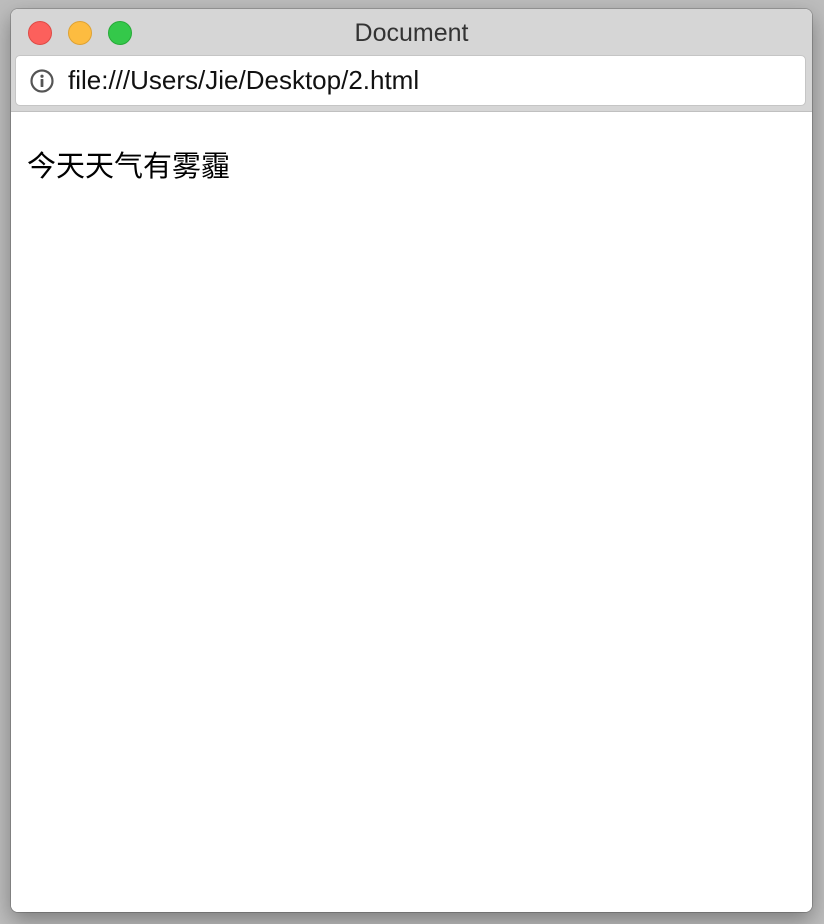 The height and width of the screenshot is (924, 824). I want to click on info-icon, so click(42, 81).